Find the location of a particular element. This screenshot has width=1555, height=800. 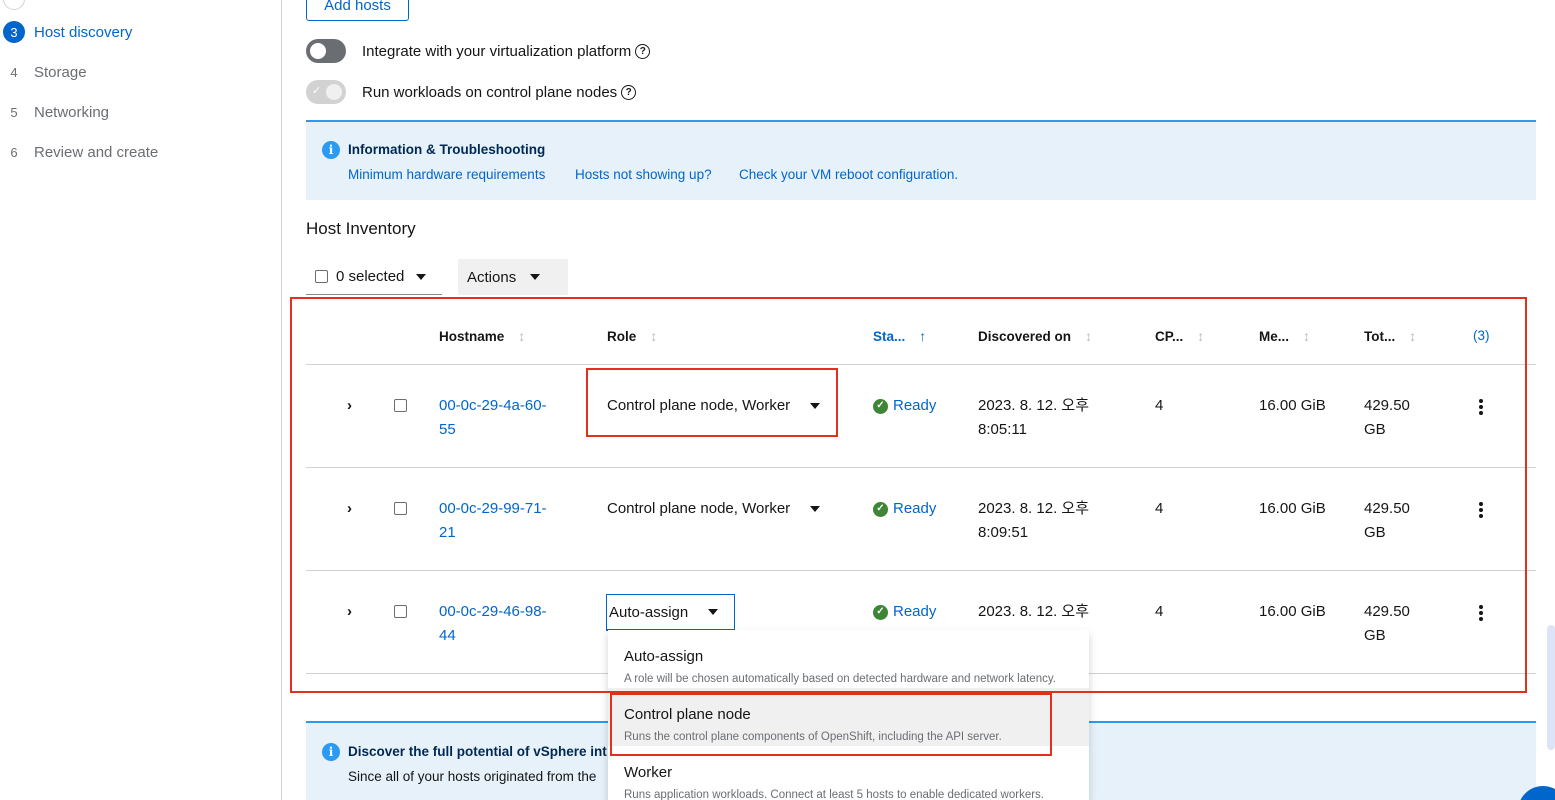

bulk-select-checkbox is located at coordinates (321, 276).